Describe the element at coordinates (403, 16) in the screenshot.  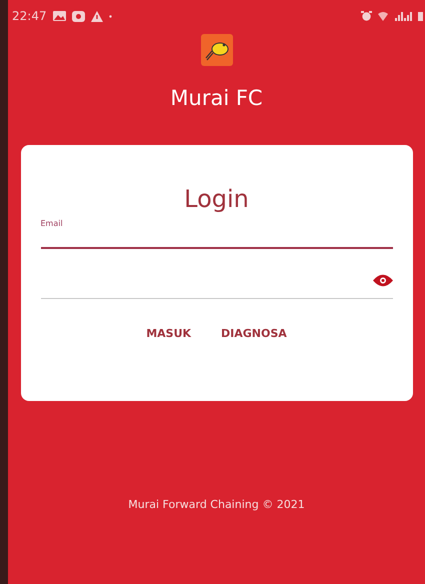
I see `signal-icon` at that location.